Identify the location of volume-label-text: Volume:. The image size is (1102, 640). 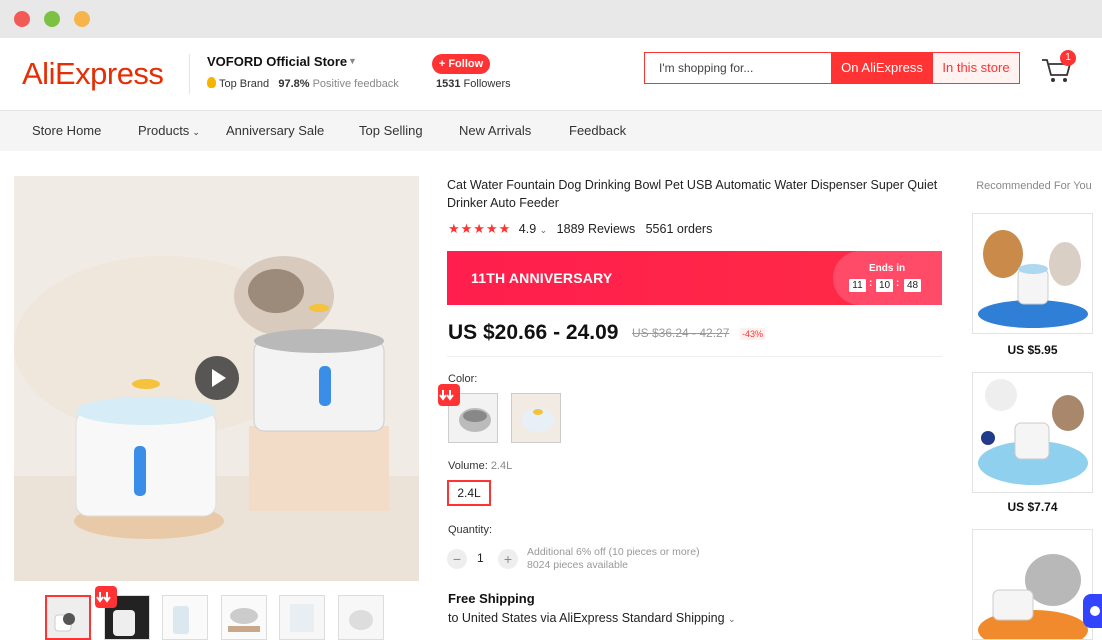
(468, 466).